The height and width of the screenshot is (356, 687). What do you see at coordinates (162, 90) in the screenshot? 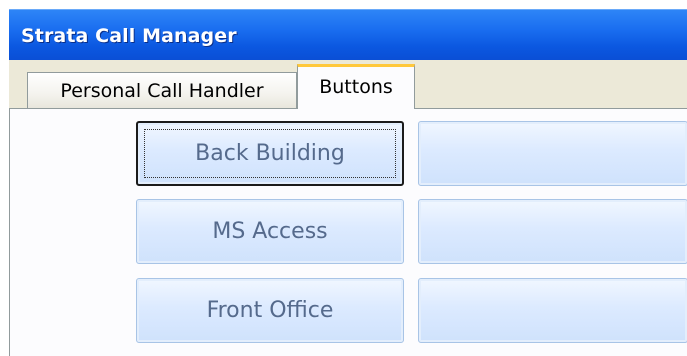
I see `tab-personal-call-handler: Personal Call Handler` at bounding box center [162, 90].